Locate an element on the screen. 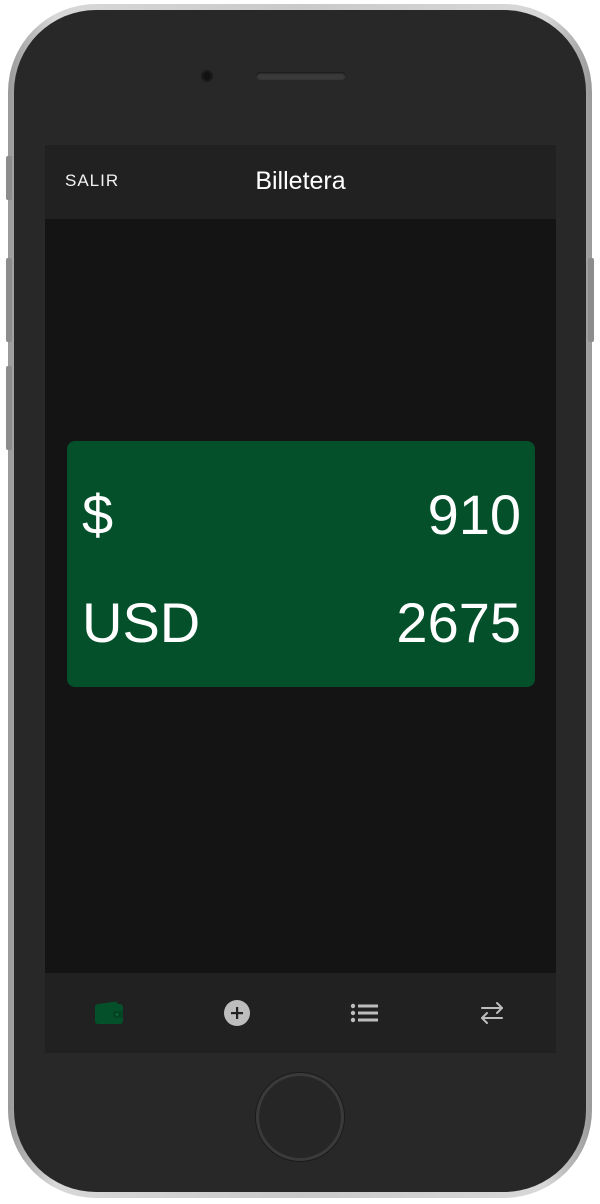 The width and height of the screenshot is (600, 1204). earpiece-speaker is located at coordinates (301, 76).